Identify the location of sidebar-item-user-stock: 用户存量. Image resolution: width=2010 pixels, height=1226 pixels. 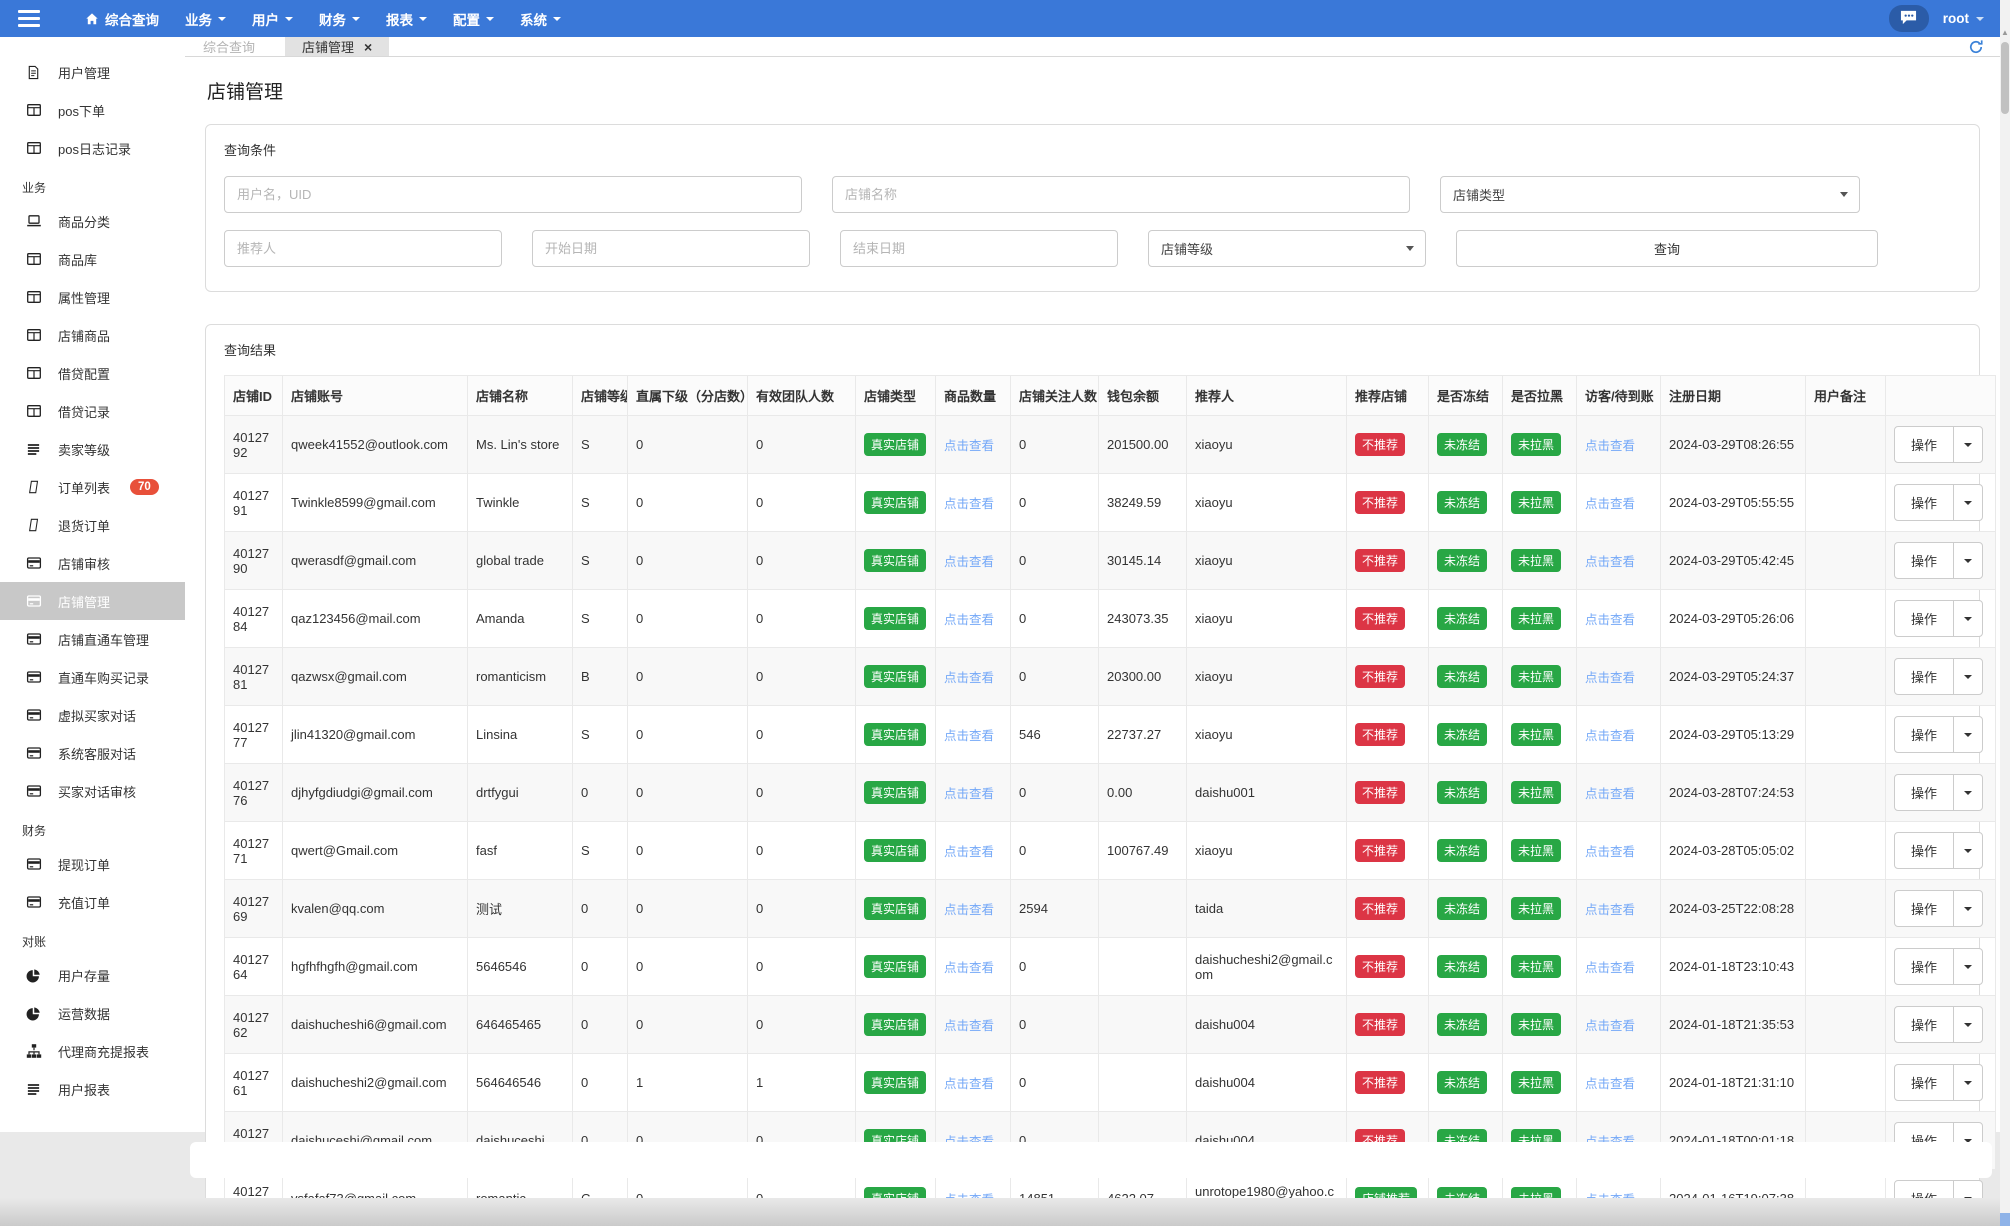
(92, 975).